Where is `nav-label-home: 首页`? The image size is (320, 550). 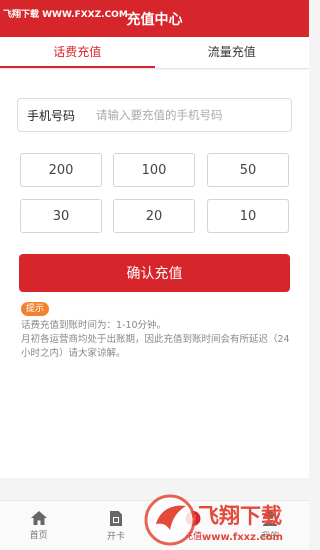
nav-label-home: 首页 is located at coordinates (38, 536).